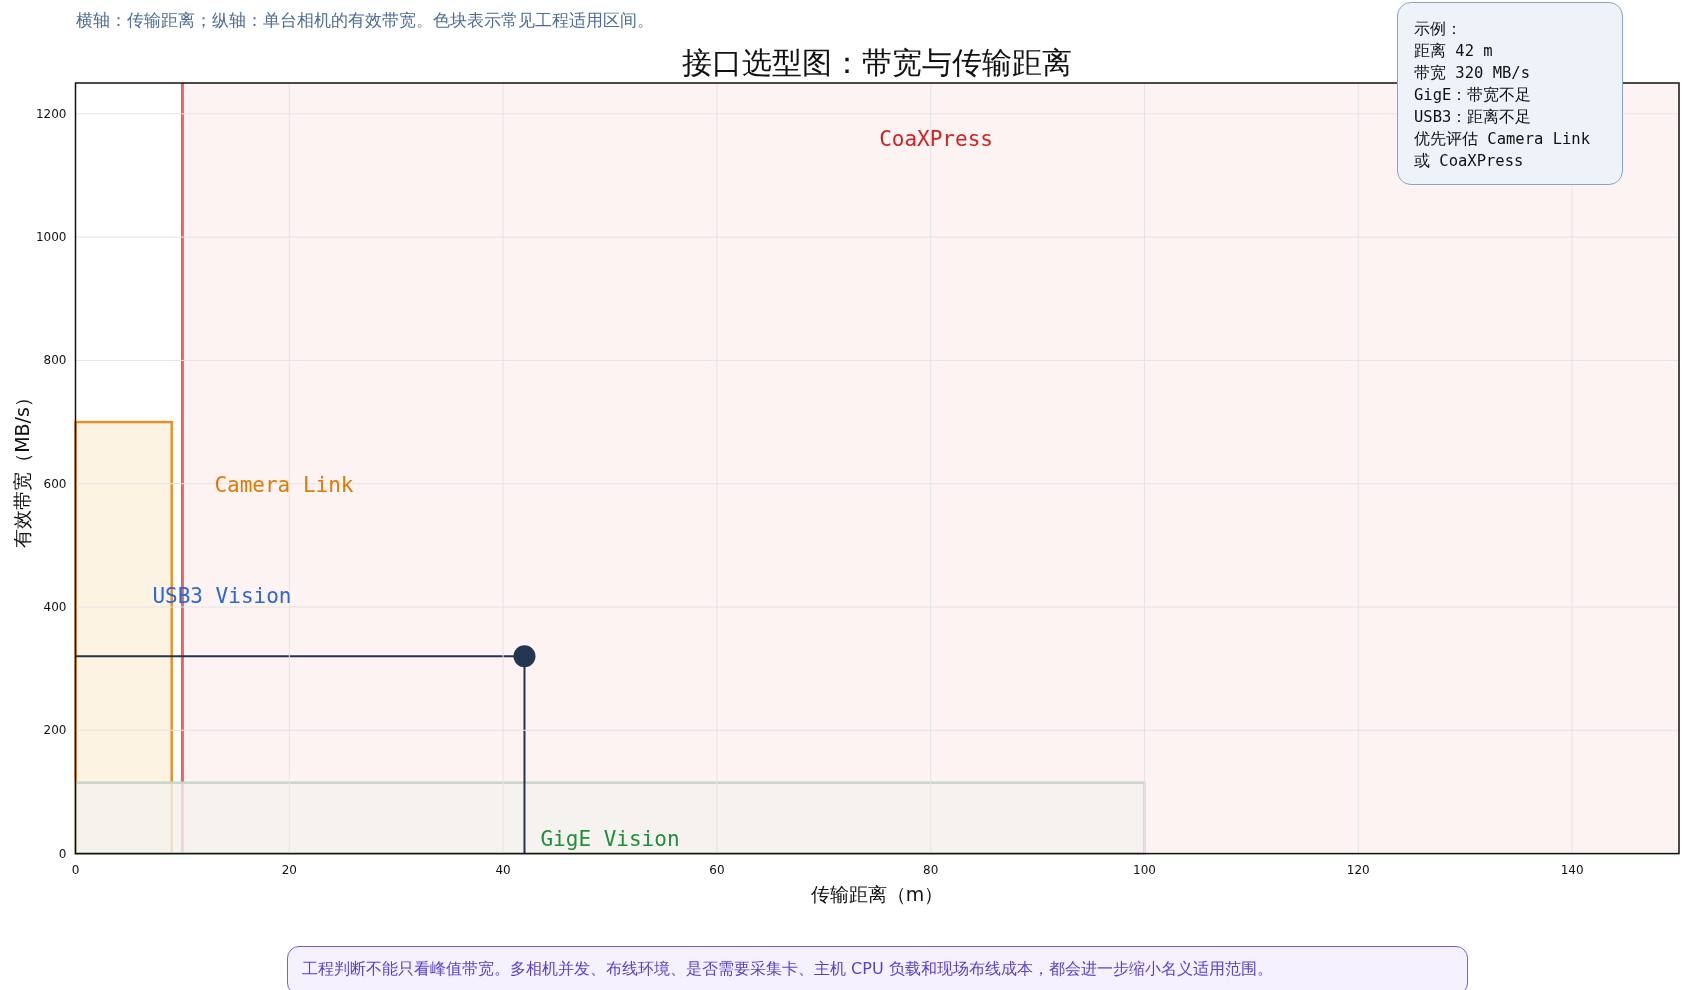 Image resolution: width=1690 pixels, height=990 pixels. What do you see at coordinates (610, 839) in the screenshot?
I see `zone-label: GigE Vision` at bounding box center [610, 839].